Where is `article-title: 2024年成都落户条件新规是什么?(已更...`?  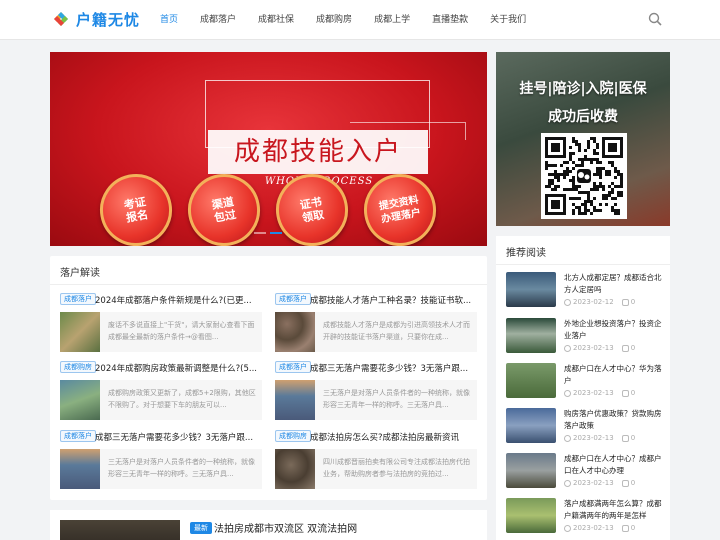 article-title: 2024年成都落户条件新规是什么?(已更... is located at coordinates (184, 300).